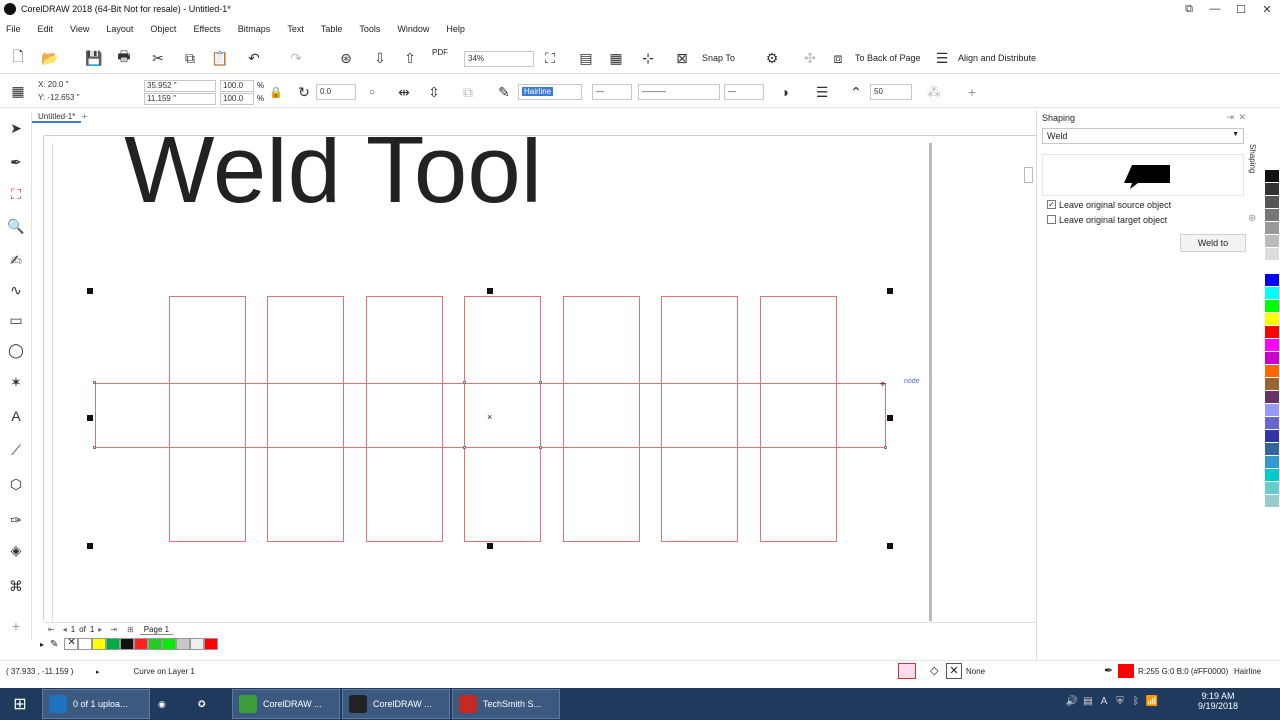  What do you see at coordinates (16, 162) in the screenshot?
I see `shape-tool-icon: ✒` at bounding box center [16, 162].